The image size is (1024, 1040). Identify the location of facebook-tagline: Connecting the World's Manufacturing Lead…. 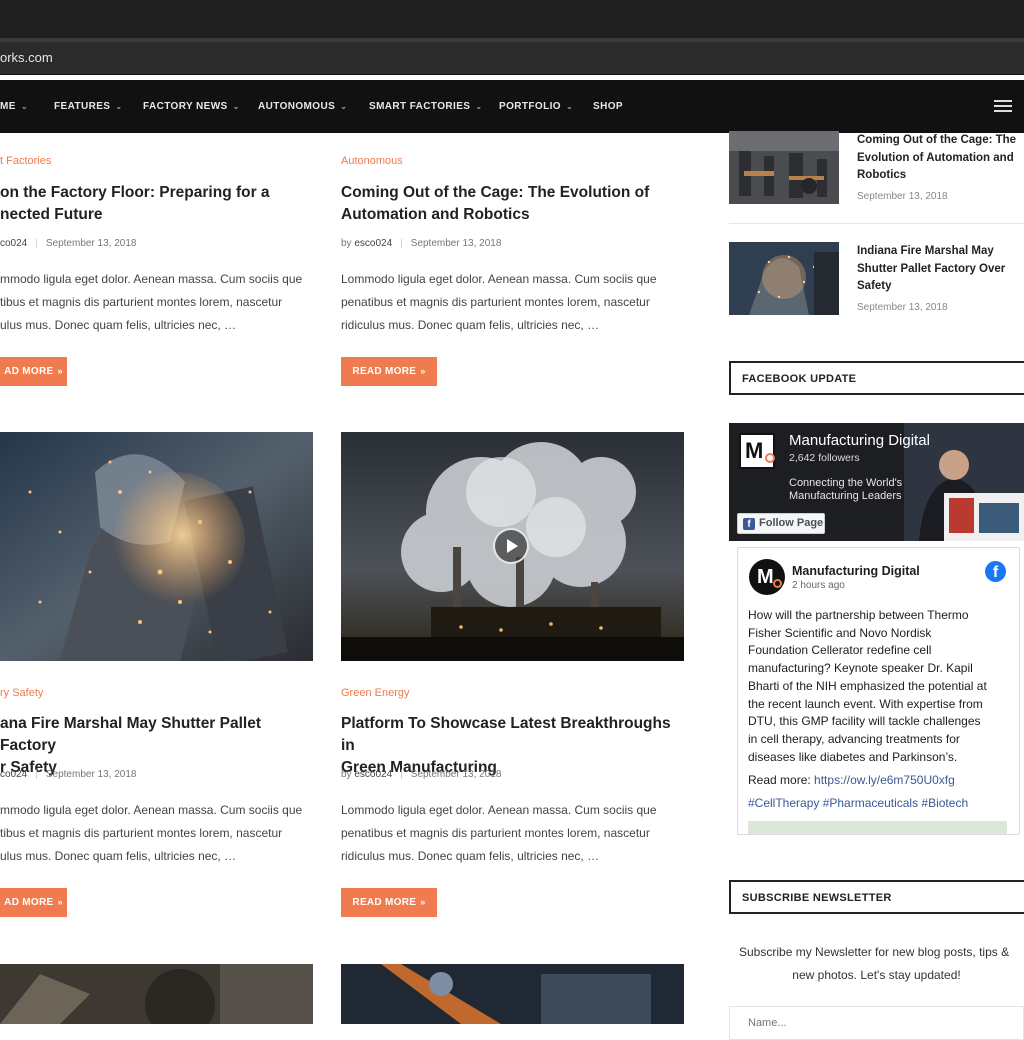
(846, 489).